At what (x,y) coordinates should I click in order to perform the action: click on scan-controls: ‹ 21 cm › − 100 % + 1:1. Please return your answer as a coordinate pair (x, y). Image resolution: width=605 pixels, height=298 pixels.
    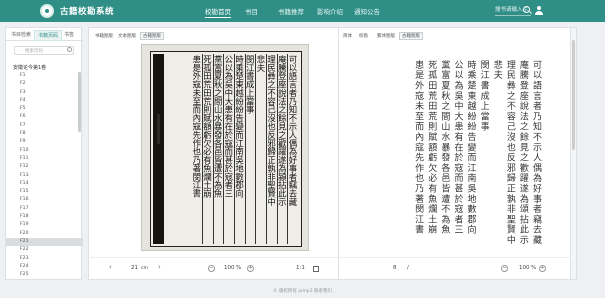
    Looking at the image, I should click on (213, 268).